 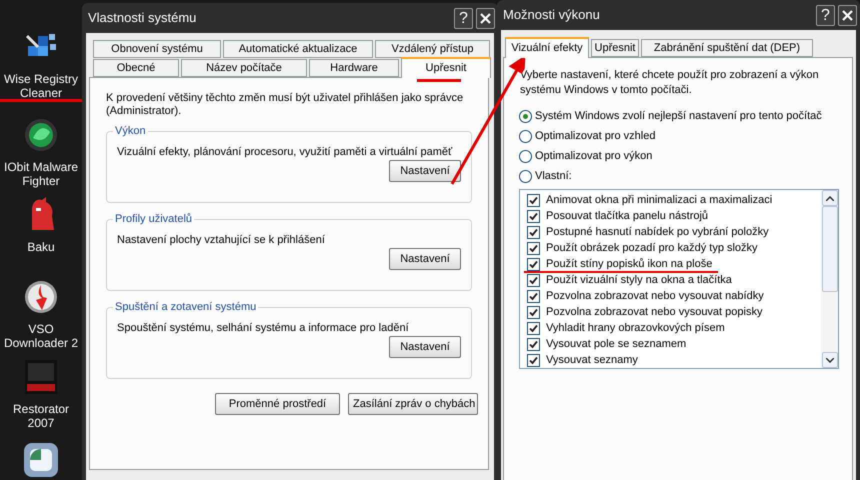 I want to click on group-description: Nastavení plochy vztahující se k přihlášení, so click(x=221, y=240).